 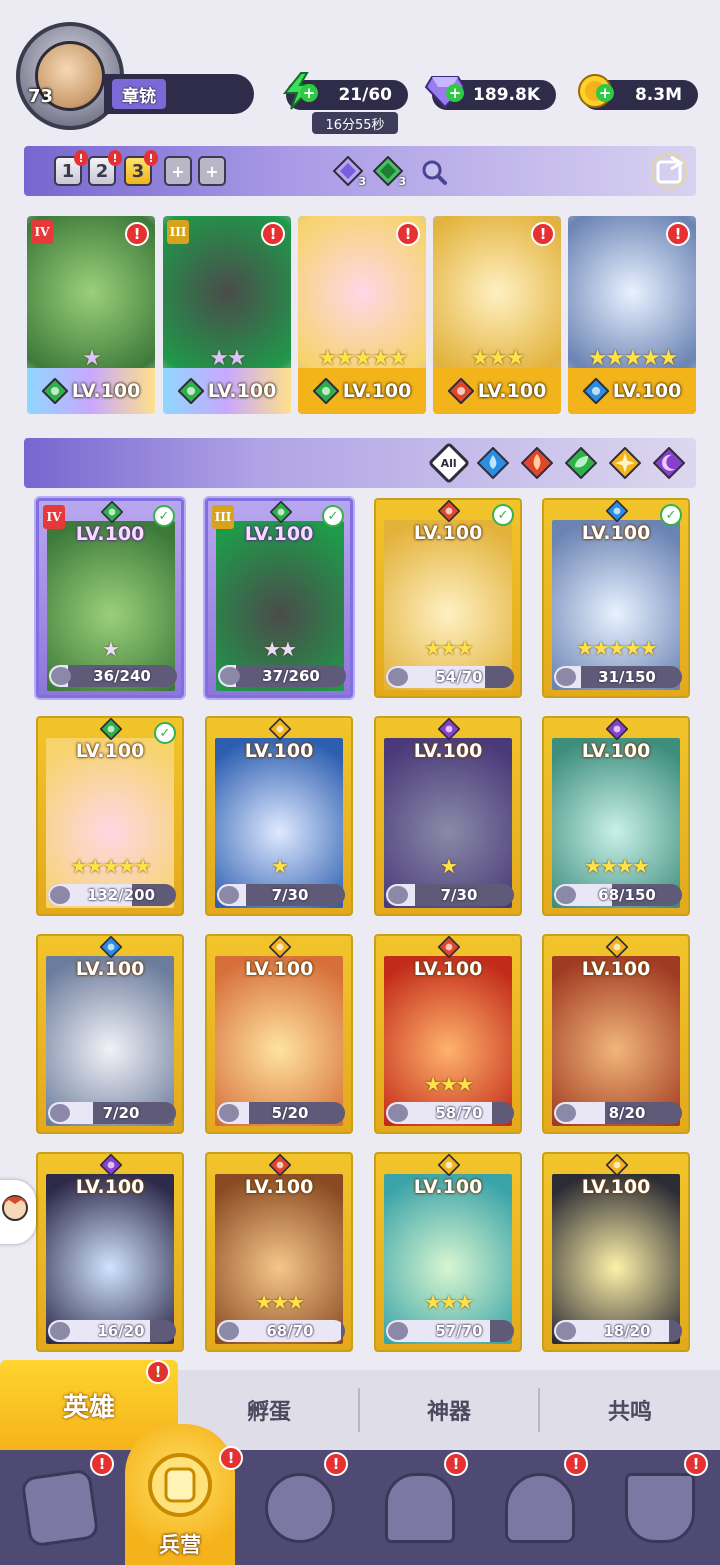 I want to click on filter-all-button: All, so click(x=449, y=463).